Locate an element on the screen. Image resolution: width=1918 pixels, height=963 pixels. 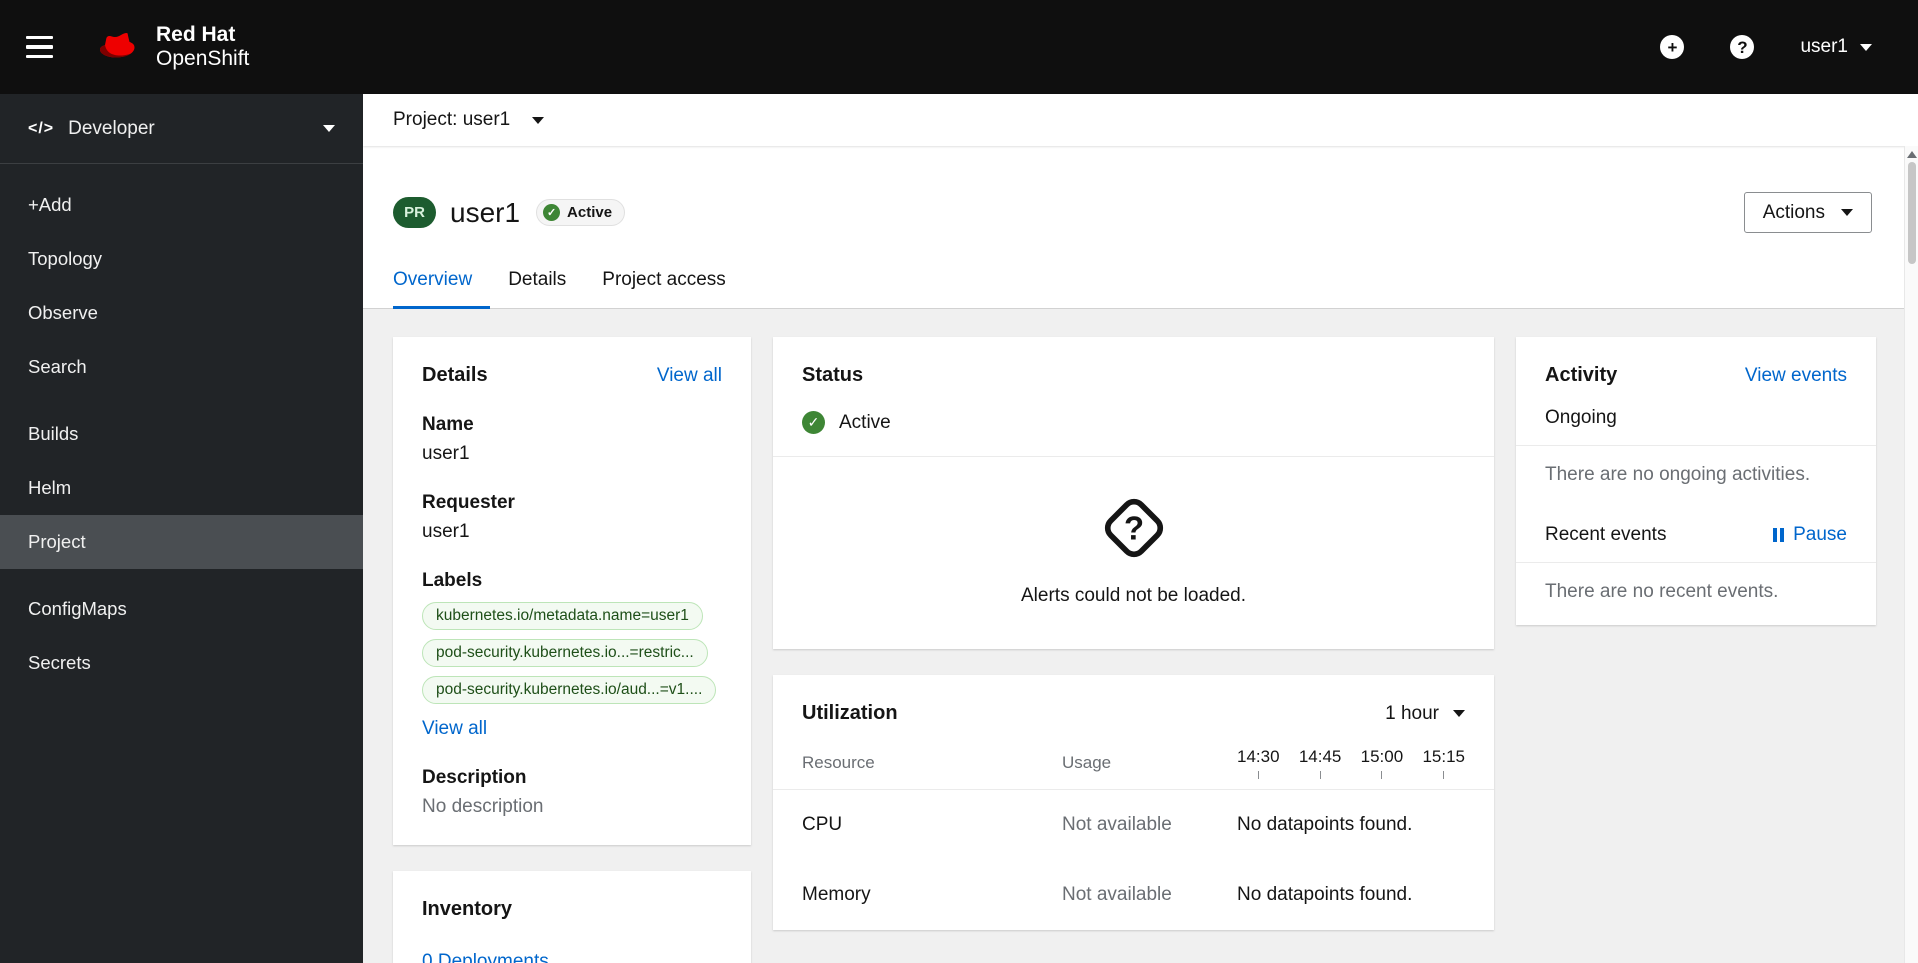
utilization-row-cpu: CPU Not available No datapoints found. is located at coordinates (1133, 825).